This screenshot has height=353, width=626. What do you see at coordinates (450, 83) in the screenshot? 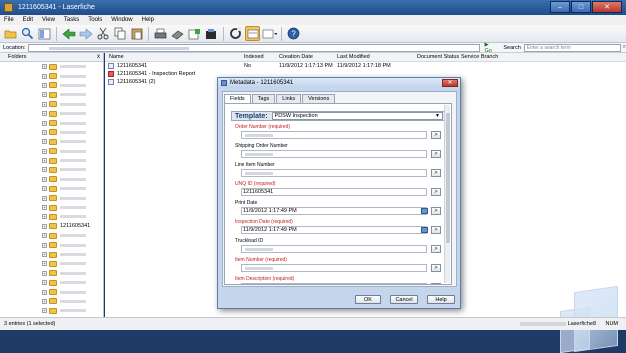
I see `dialog-close-button: ✕` at bounding box center [450, 83].